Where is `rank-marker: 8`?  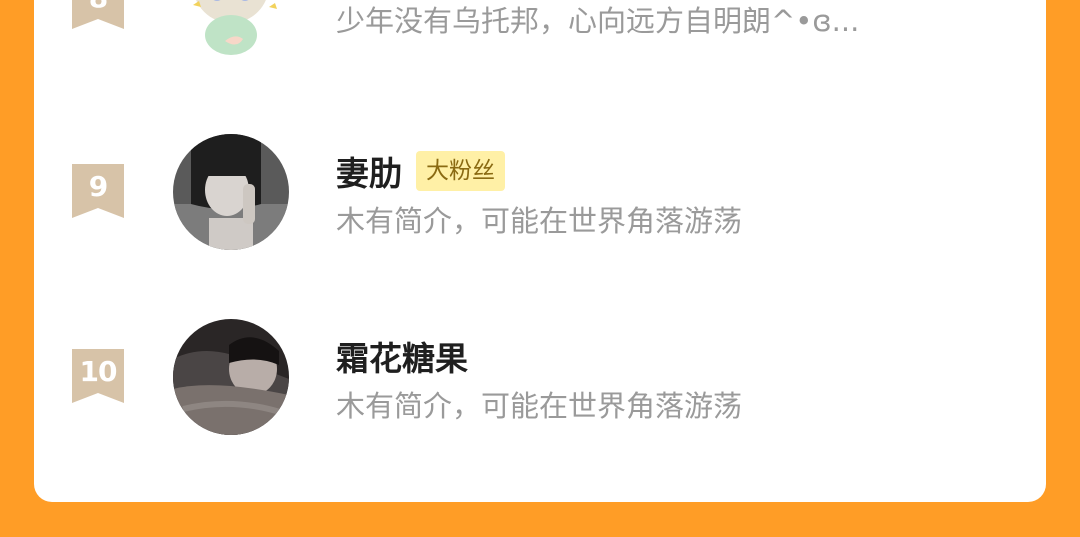 rank-marker: 8 is located at coordinates (98, 14).